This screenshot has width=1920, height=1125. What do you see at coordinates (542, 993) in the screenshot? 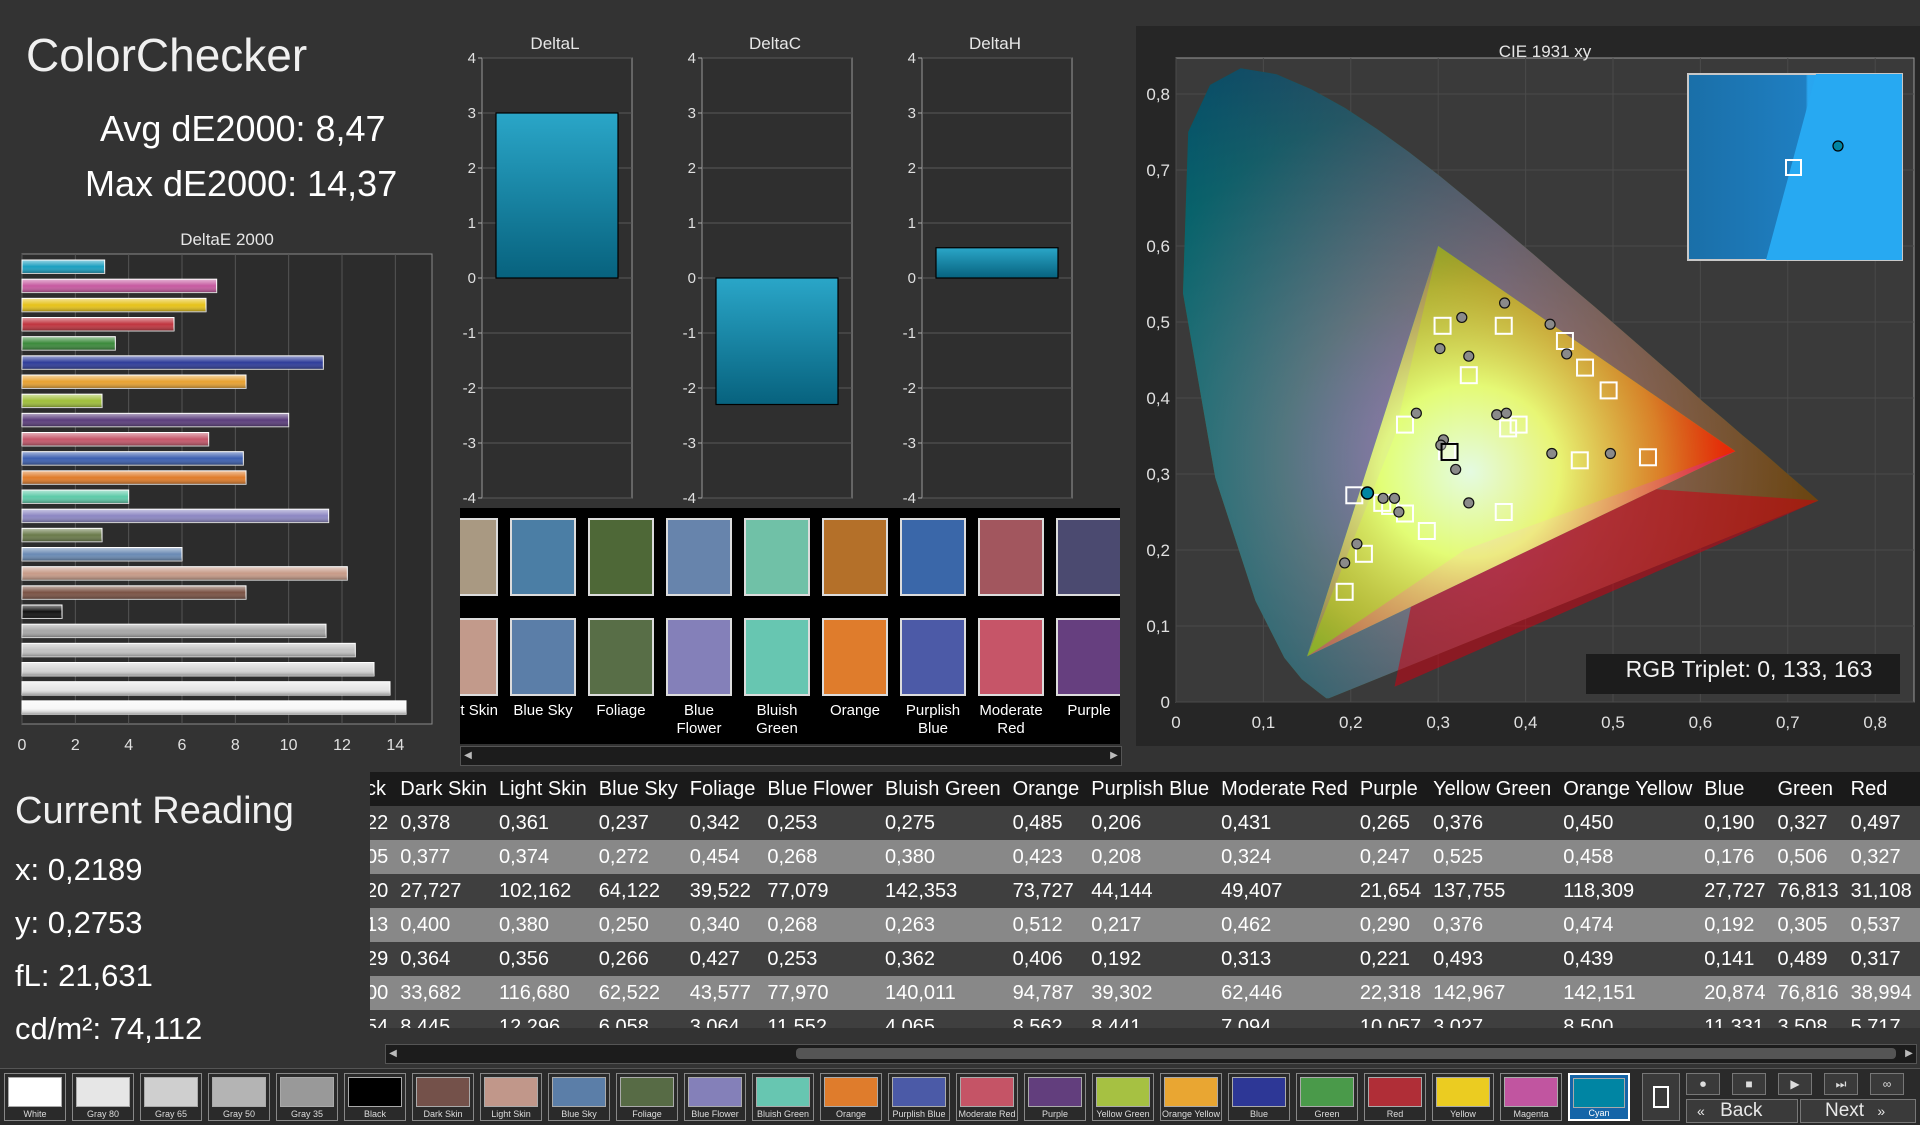
I see `table-cell: 116,680` at bounding box center [542, 993].